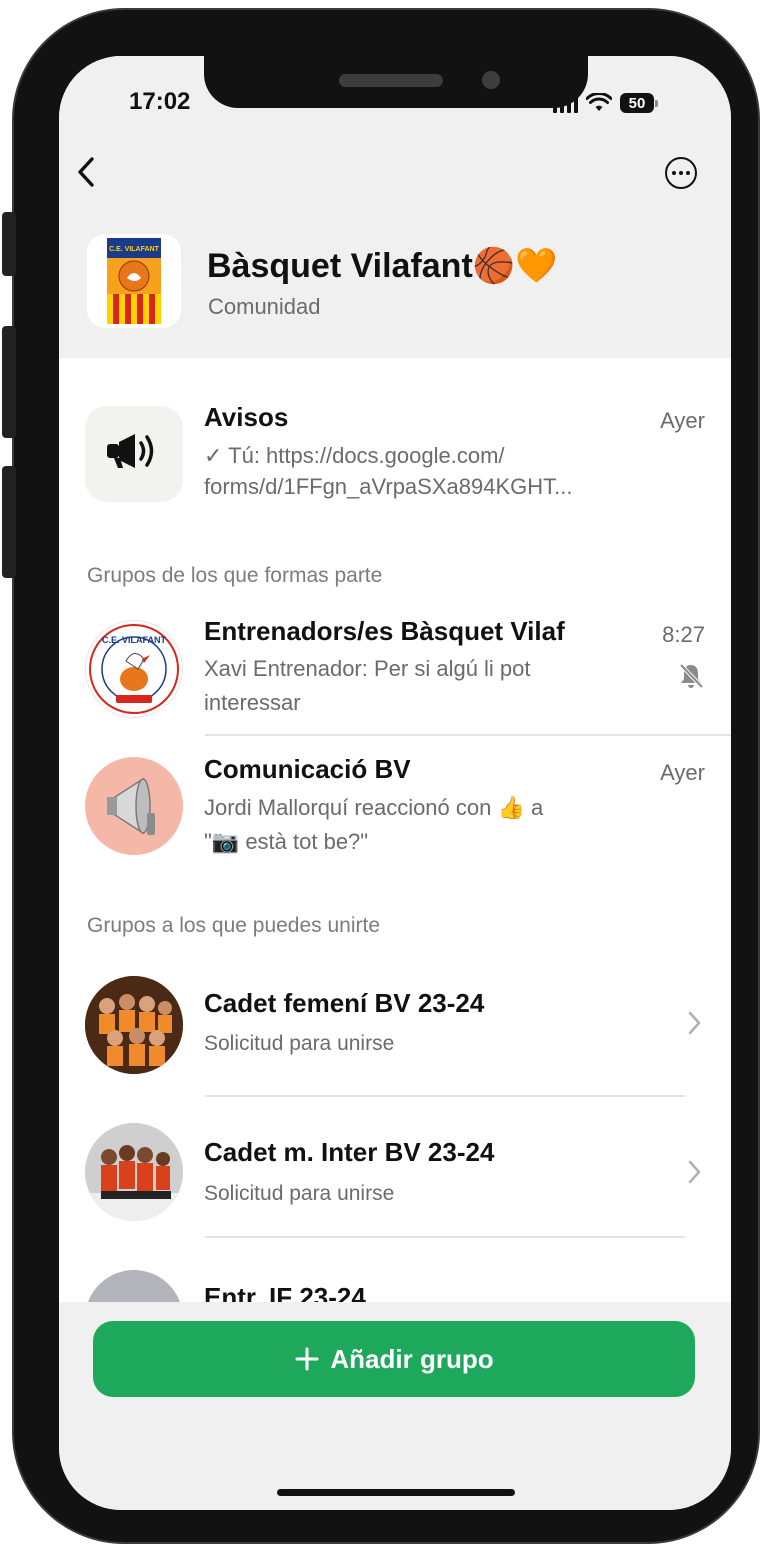 The height and width of the screenshot is (1549, 767). What do you see at coordinates (374, 807) in the screenshot?
I see `group-preview-line1: Jordi Mallorquí reaccionó con 👍 a` at bounding box center [374, 807].